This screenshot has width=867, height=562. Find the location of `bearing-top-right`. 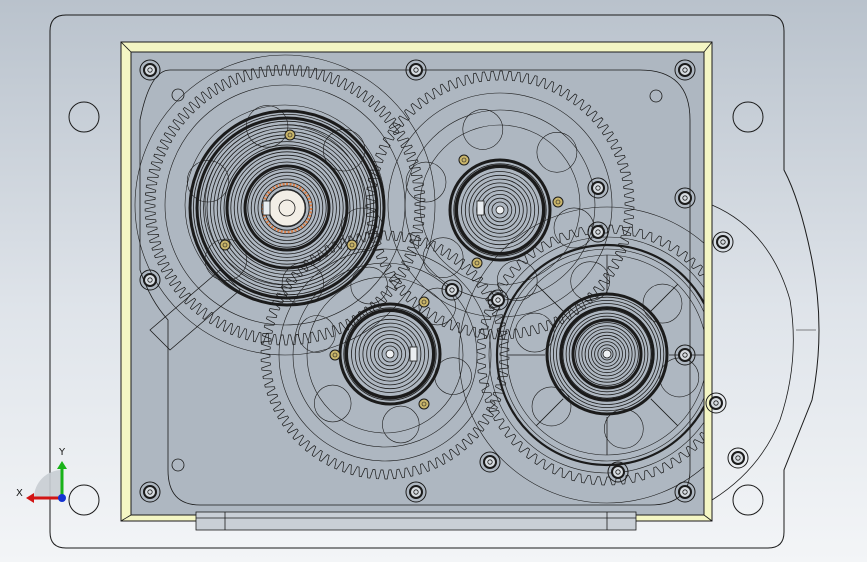

bearing-top-right is located at coordinates (500, 210).